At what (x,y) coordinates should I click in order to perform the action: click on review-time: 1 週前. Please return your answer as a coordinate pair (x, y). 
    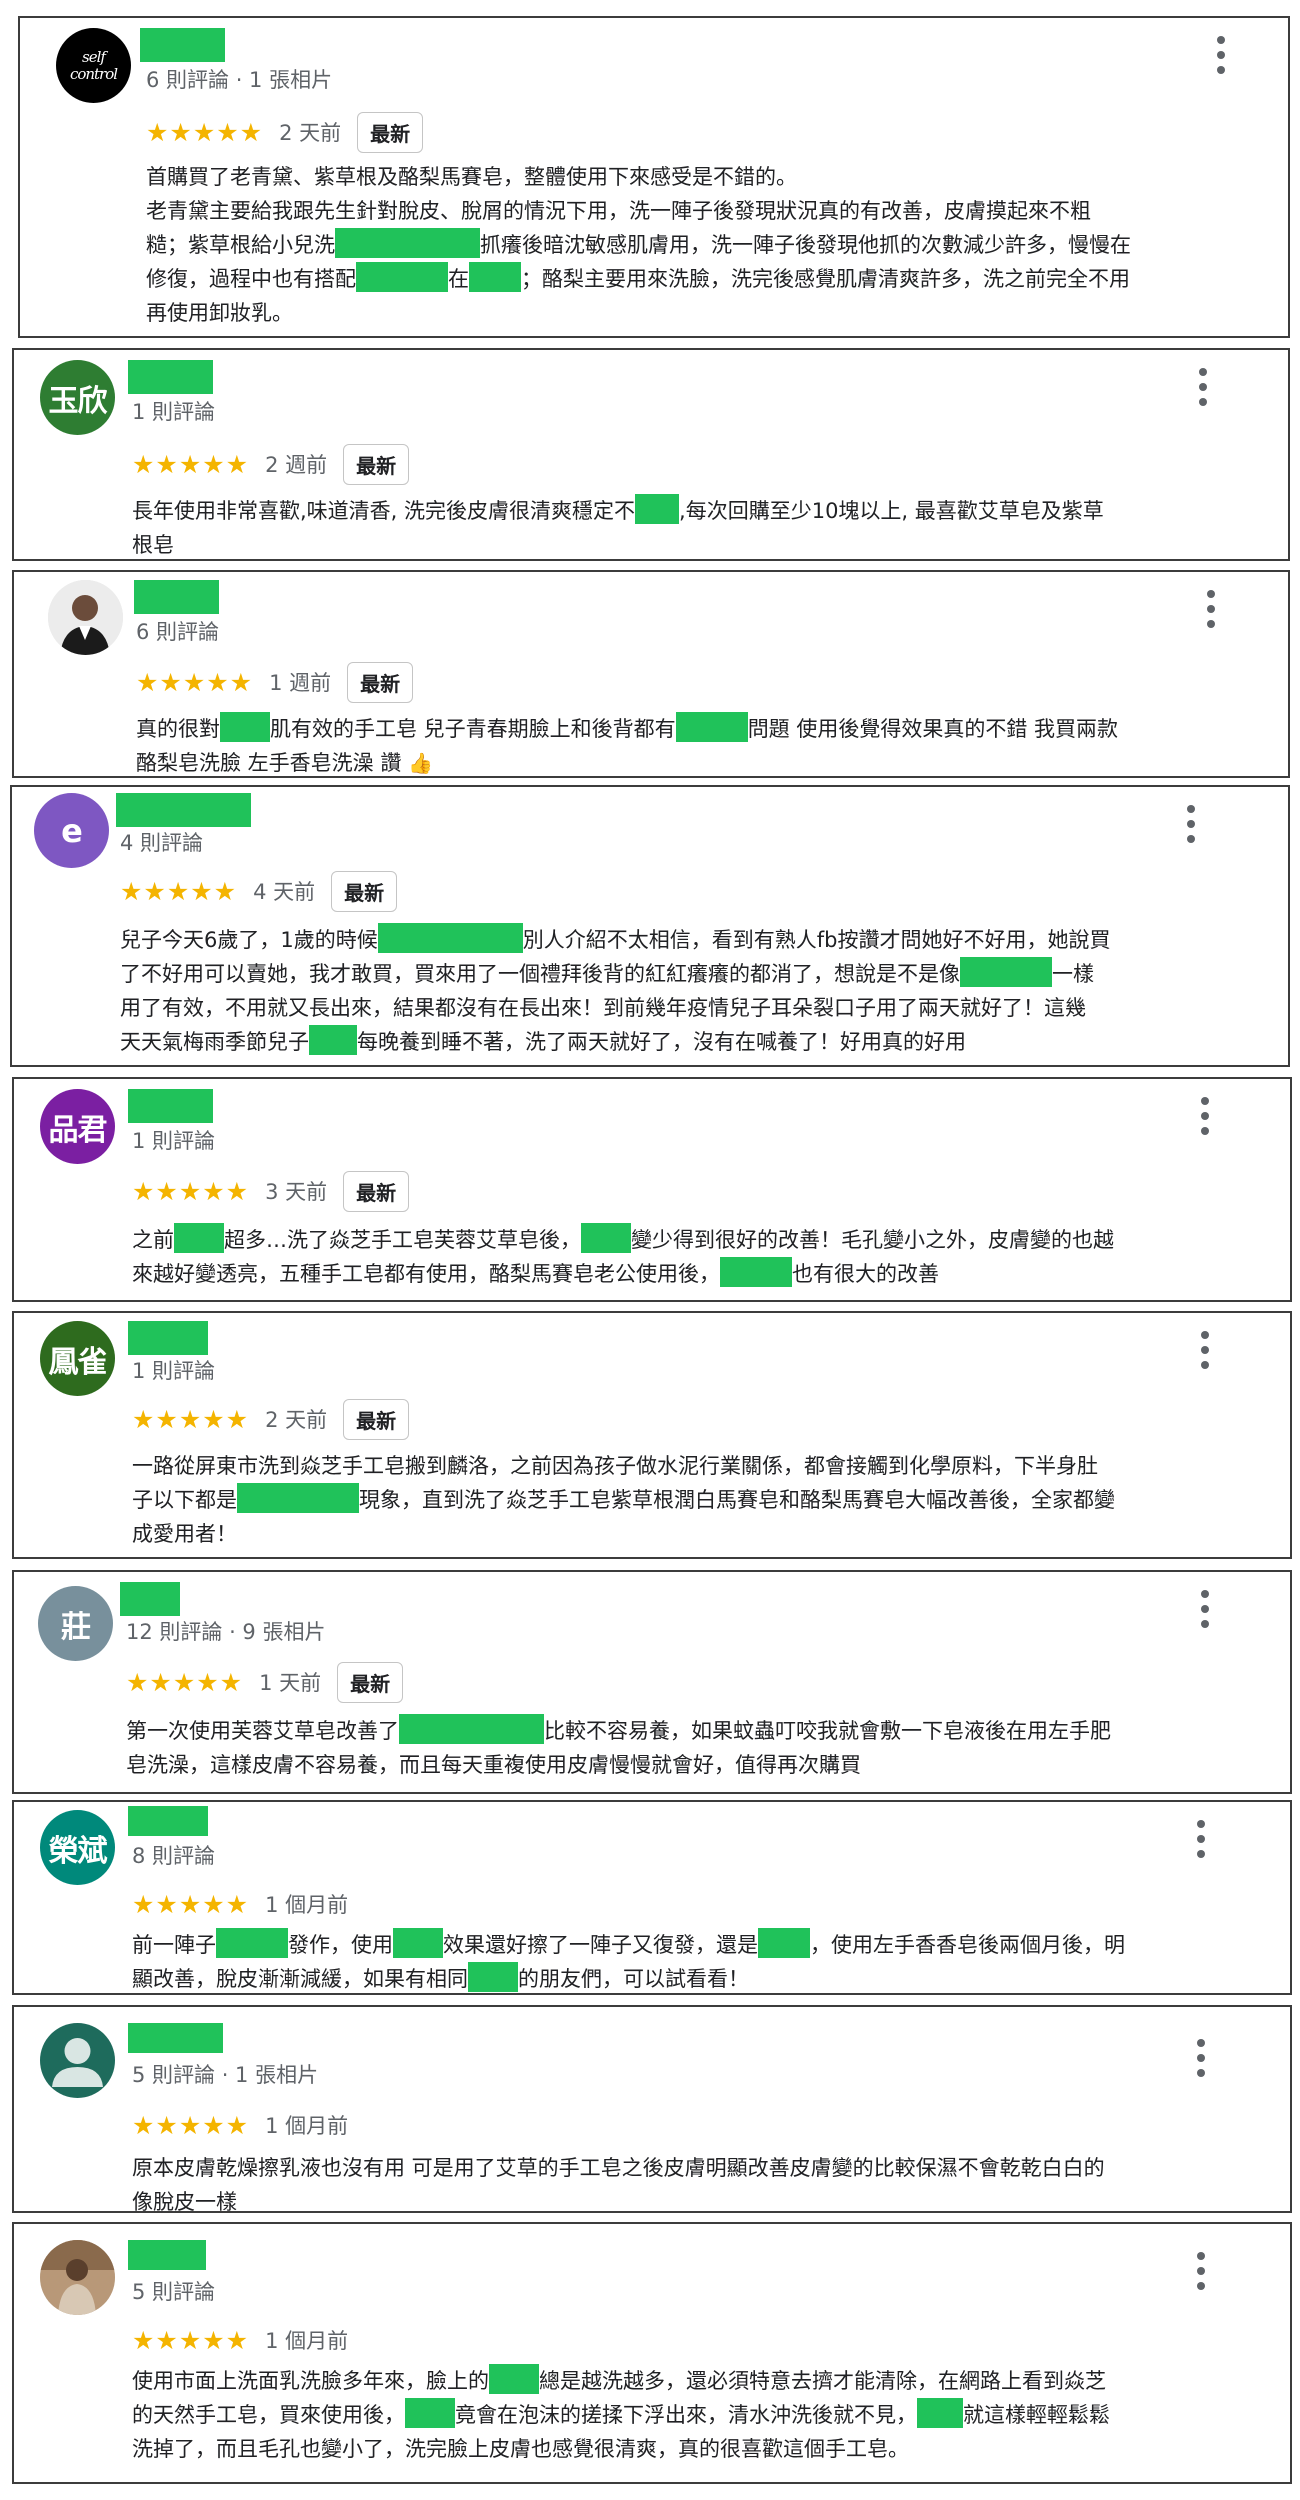
    Looking at the image, I should click on (300, 683).